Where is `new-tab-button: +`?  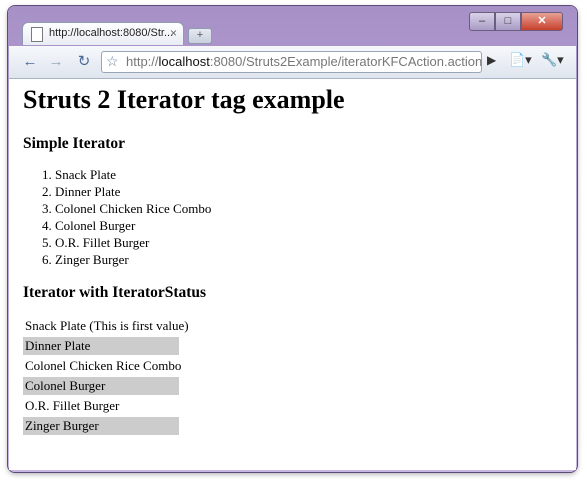
new-tab-button: + is located at coordinates (200, 36).